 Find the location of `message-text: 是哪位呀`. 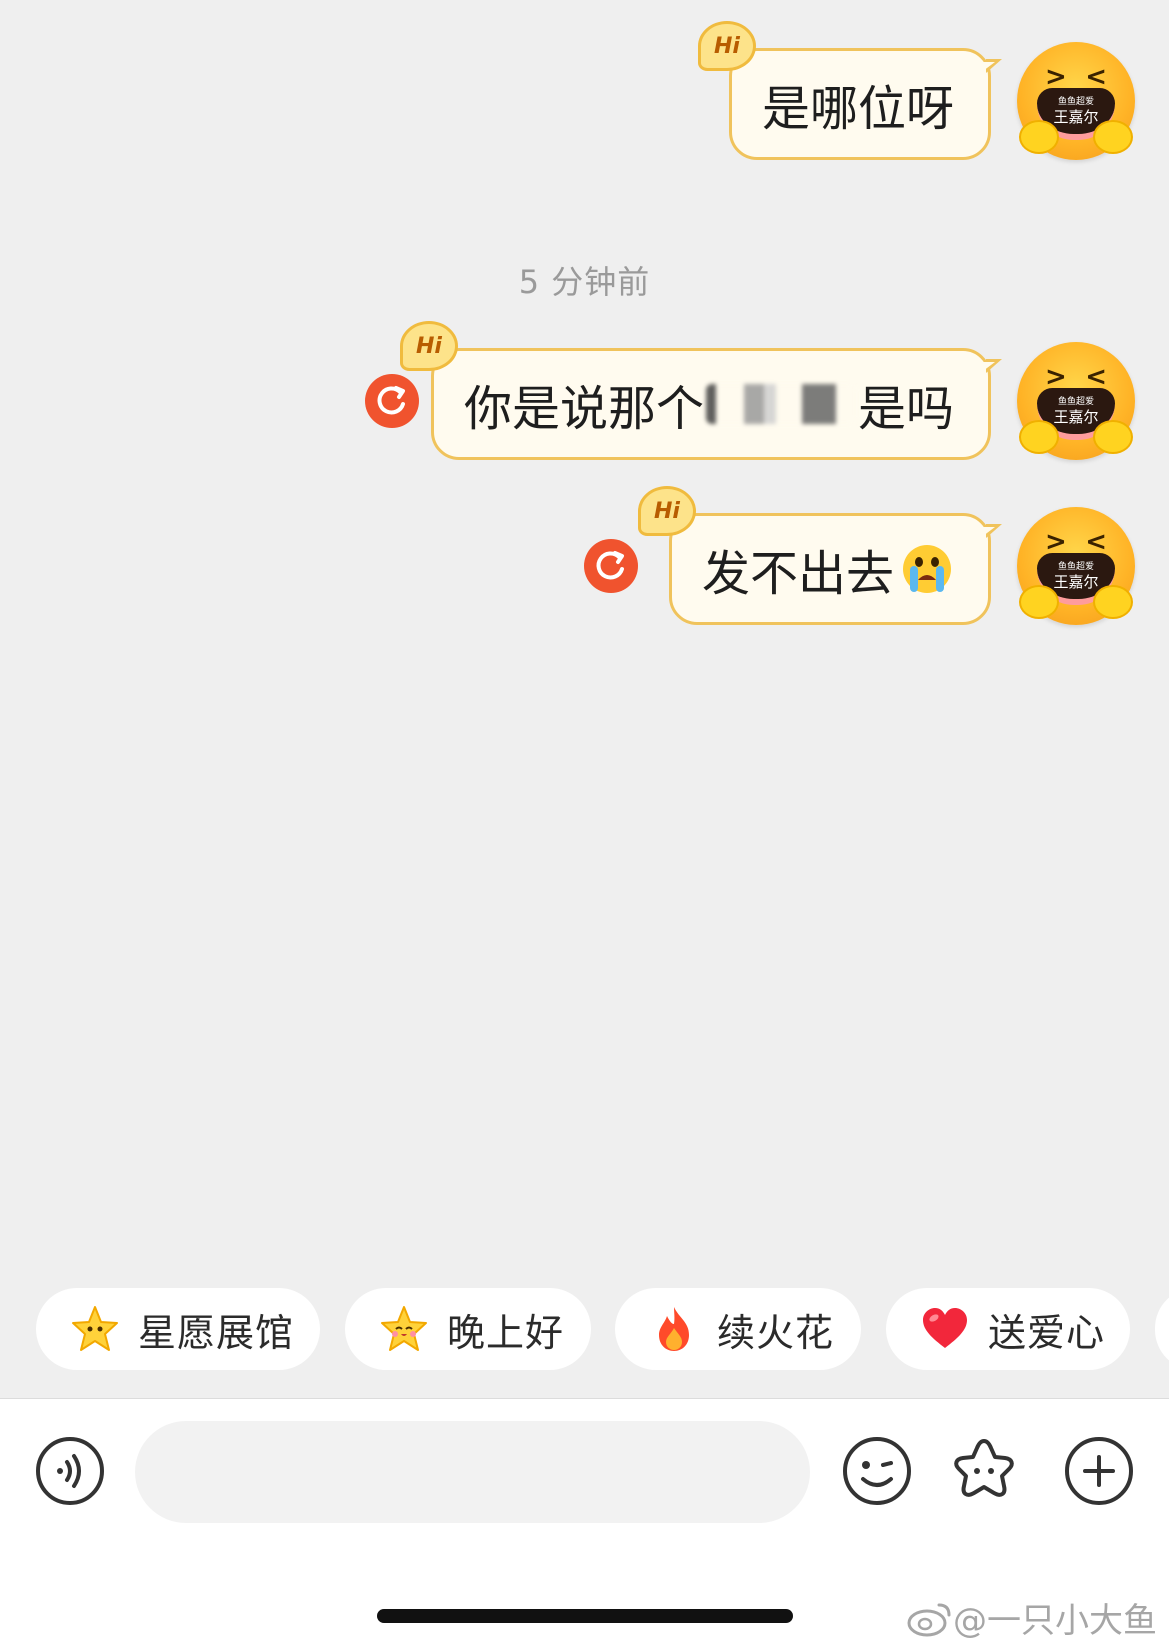

message-text: 是哪位呀 is located at coordinates (857, 109).